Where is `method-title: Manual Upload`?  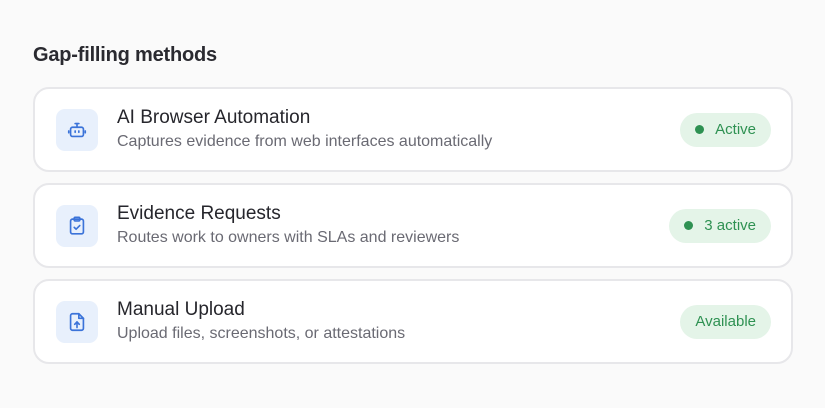 method-title: Manual Upload is located at coordinates (181, 309).